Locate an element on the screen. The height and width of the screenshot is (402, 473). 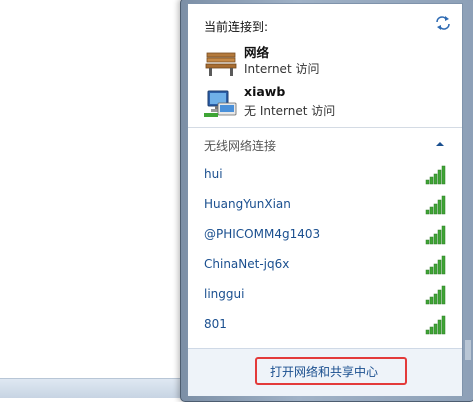
flyout-footer: 打开网络和共享中心 is located at coordinates (325, 372).